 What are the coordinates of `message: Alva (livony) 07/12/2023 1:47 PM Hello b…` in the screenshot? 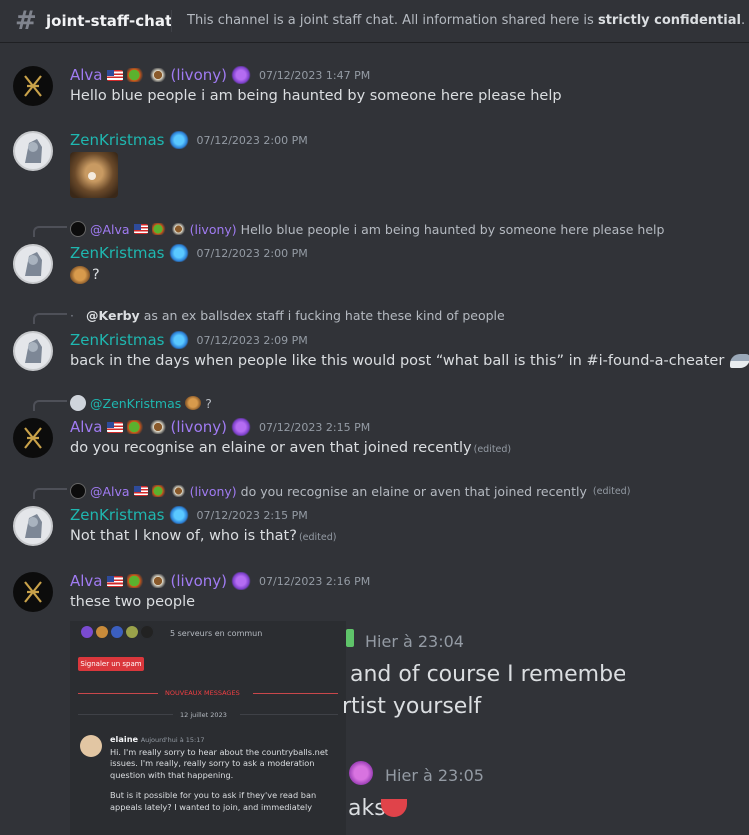 It's located at (374, 92).